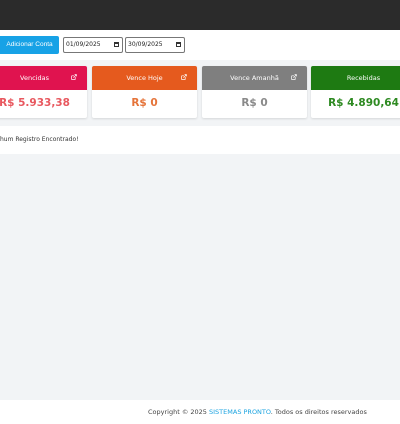  What do you see at coordinates (179, 412) in the screenshot?
I see `copyright-prefix: Copyright © 2025` at bounding box center [179, 412].